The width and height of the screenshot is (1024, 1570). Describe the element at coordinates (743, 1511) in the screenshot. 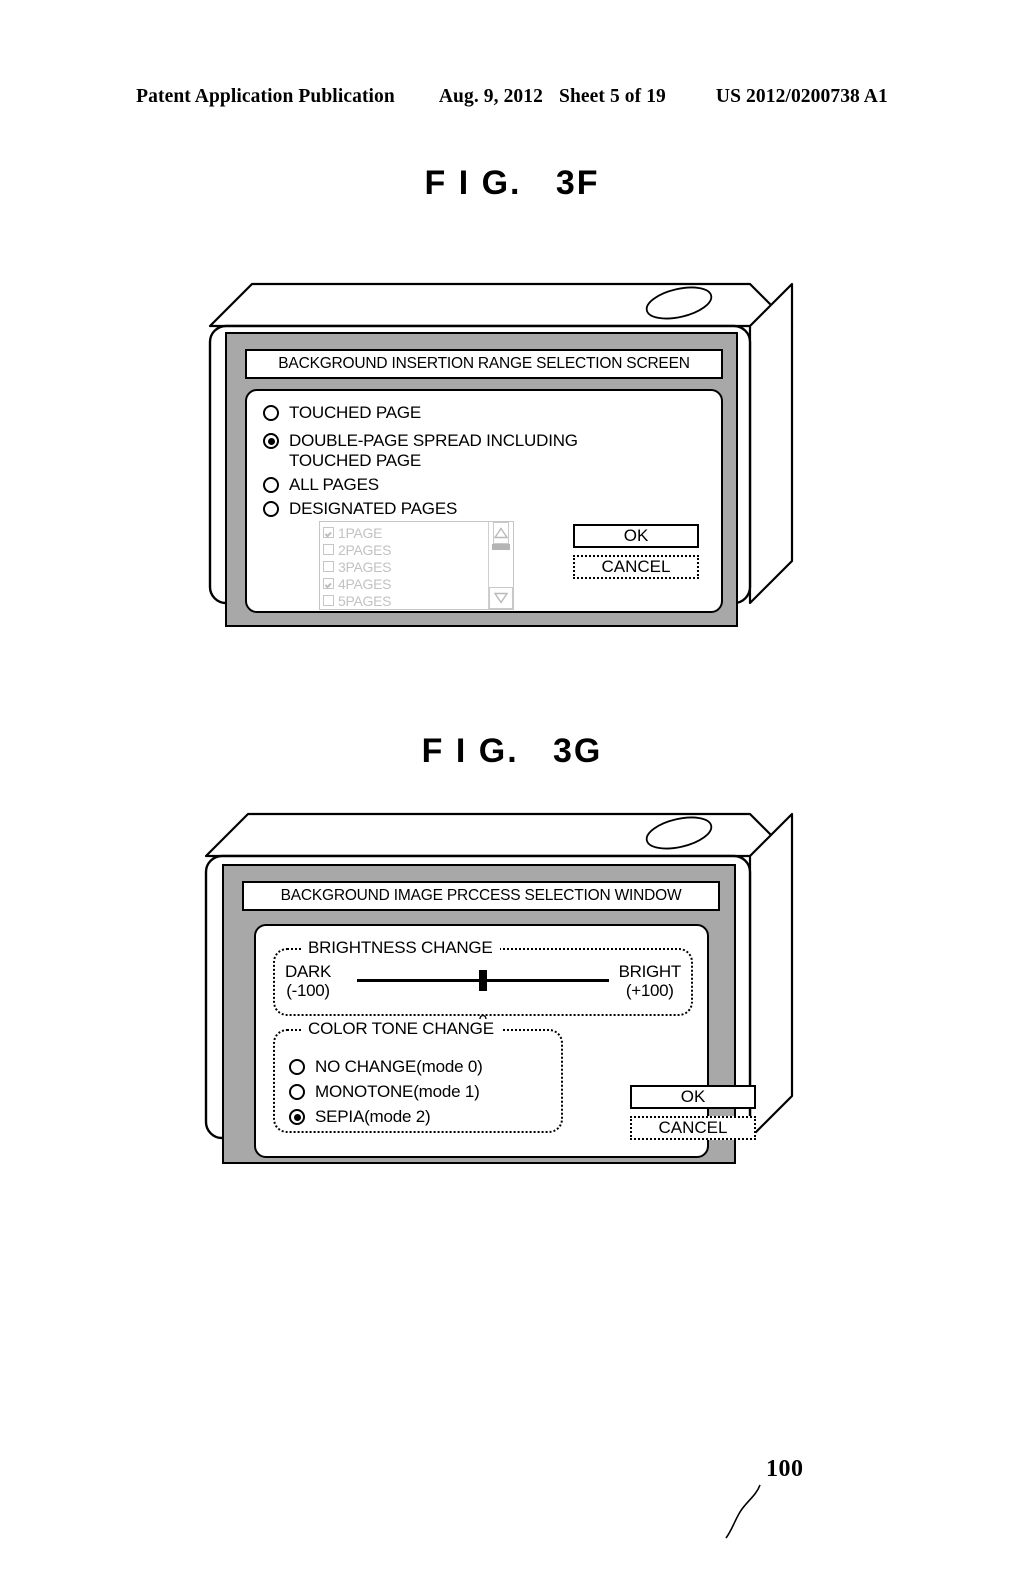

I see `lead-line-fig3g` at that location.